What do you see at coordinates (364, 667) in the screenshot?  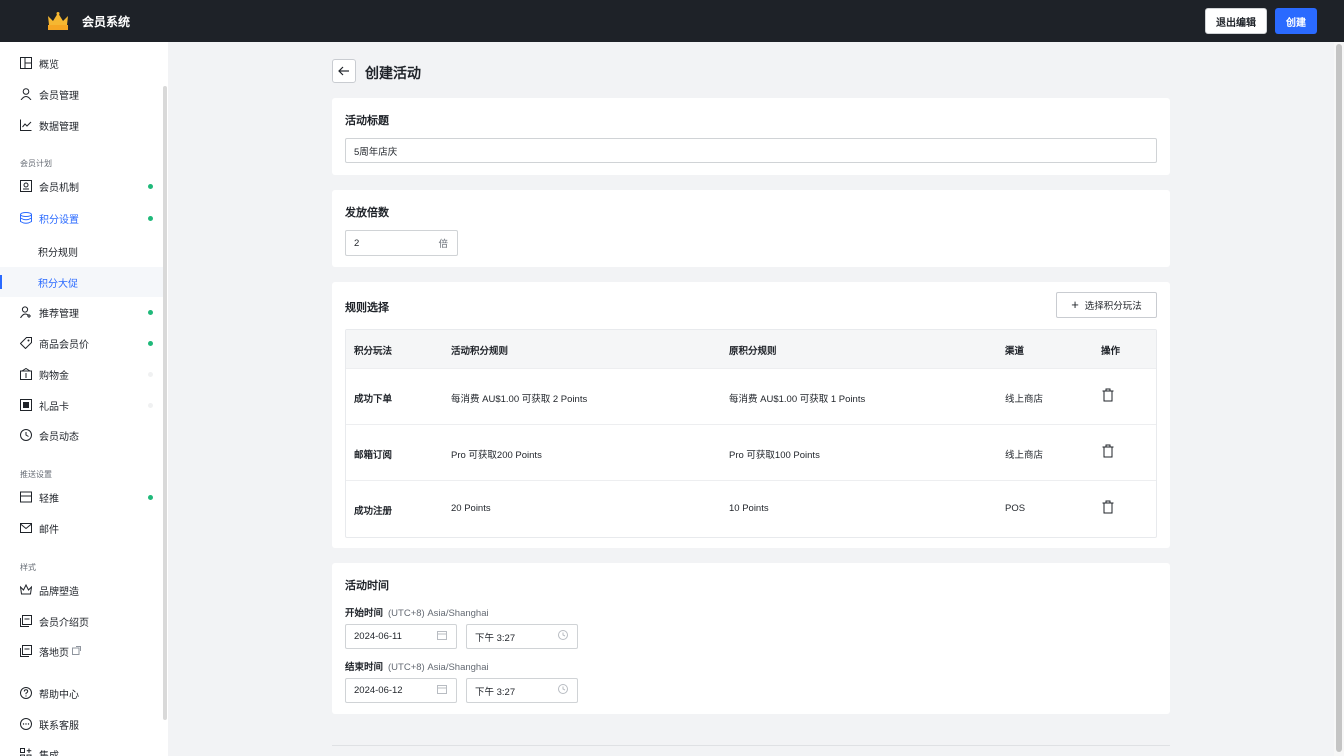 I see `end-time-label: 结束时间` at bounding box center [364, 667].